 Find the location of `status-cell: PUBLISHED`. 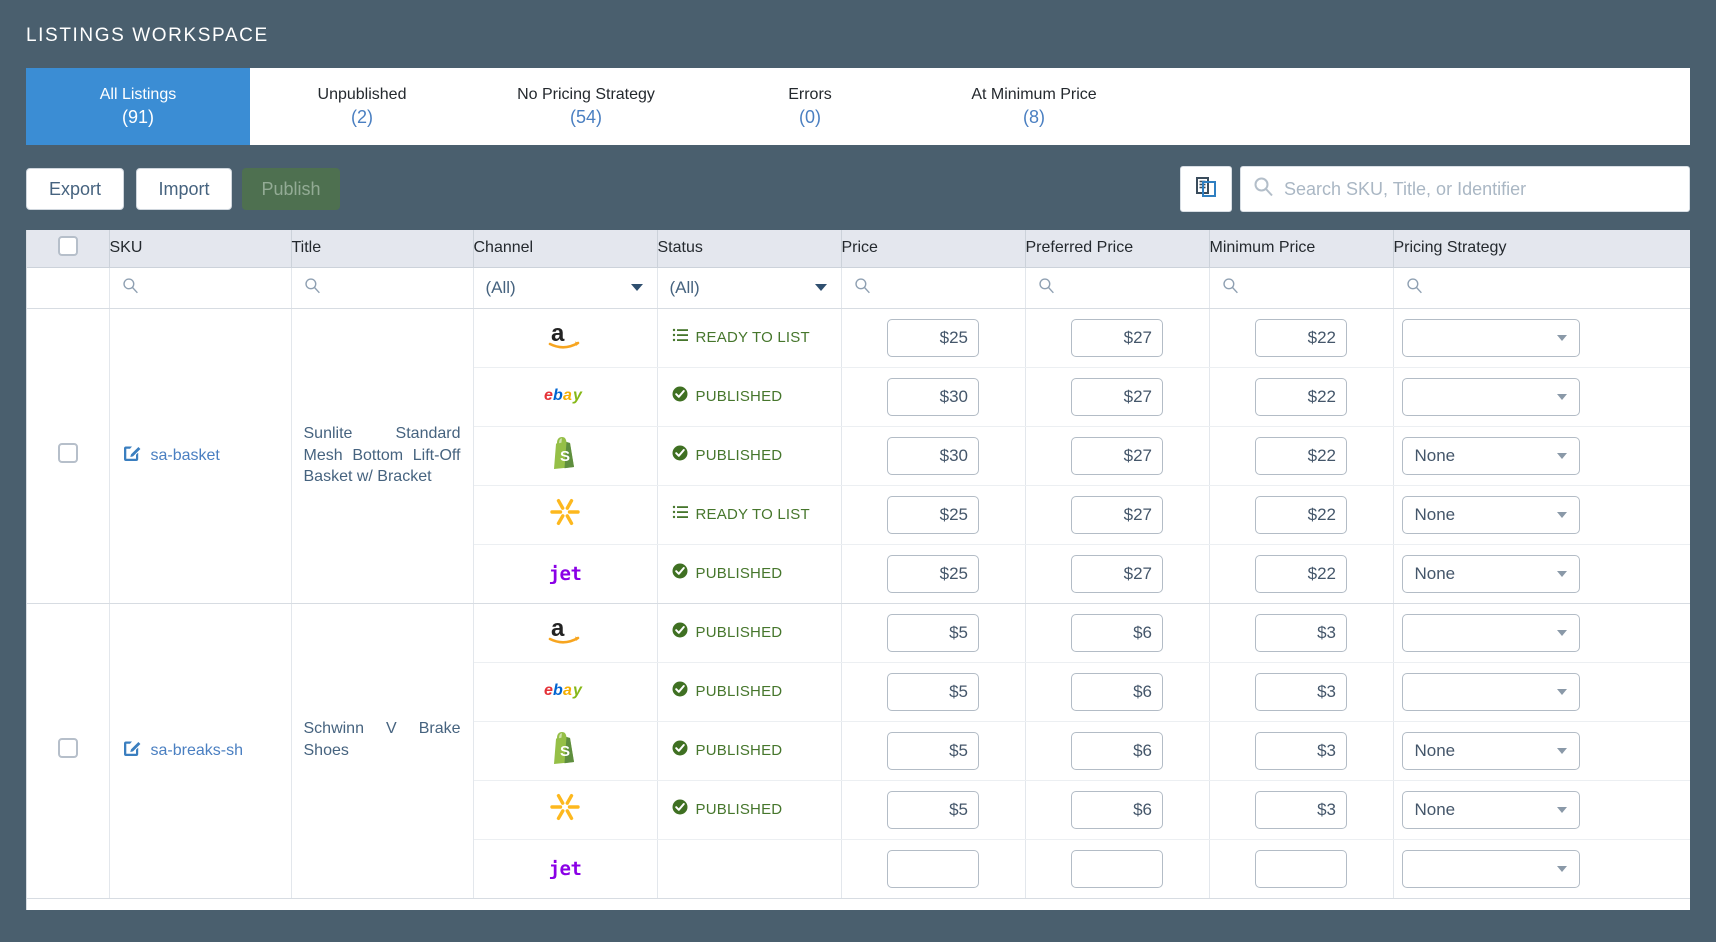

status-cell: PUBLISHED is located at coordinates (749, 692).